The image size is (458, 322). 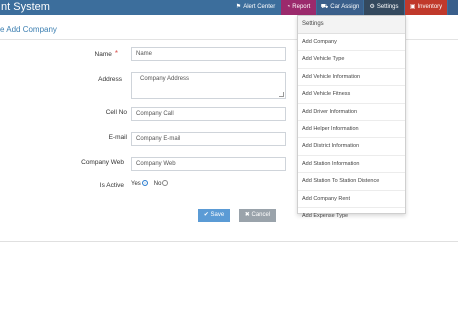 I want to click on address-textarea: Company Address, so click(x=208, y=85).